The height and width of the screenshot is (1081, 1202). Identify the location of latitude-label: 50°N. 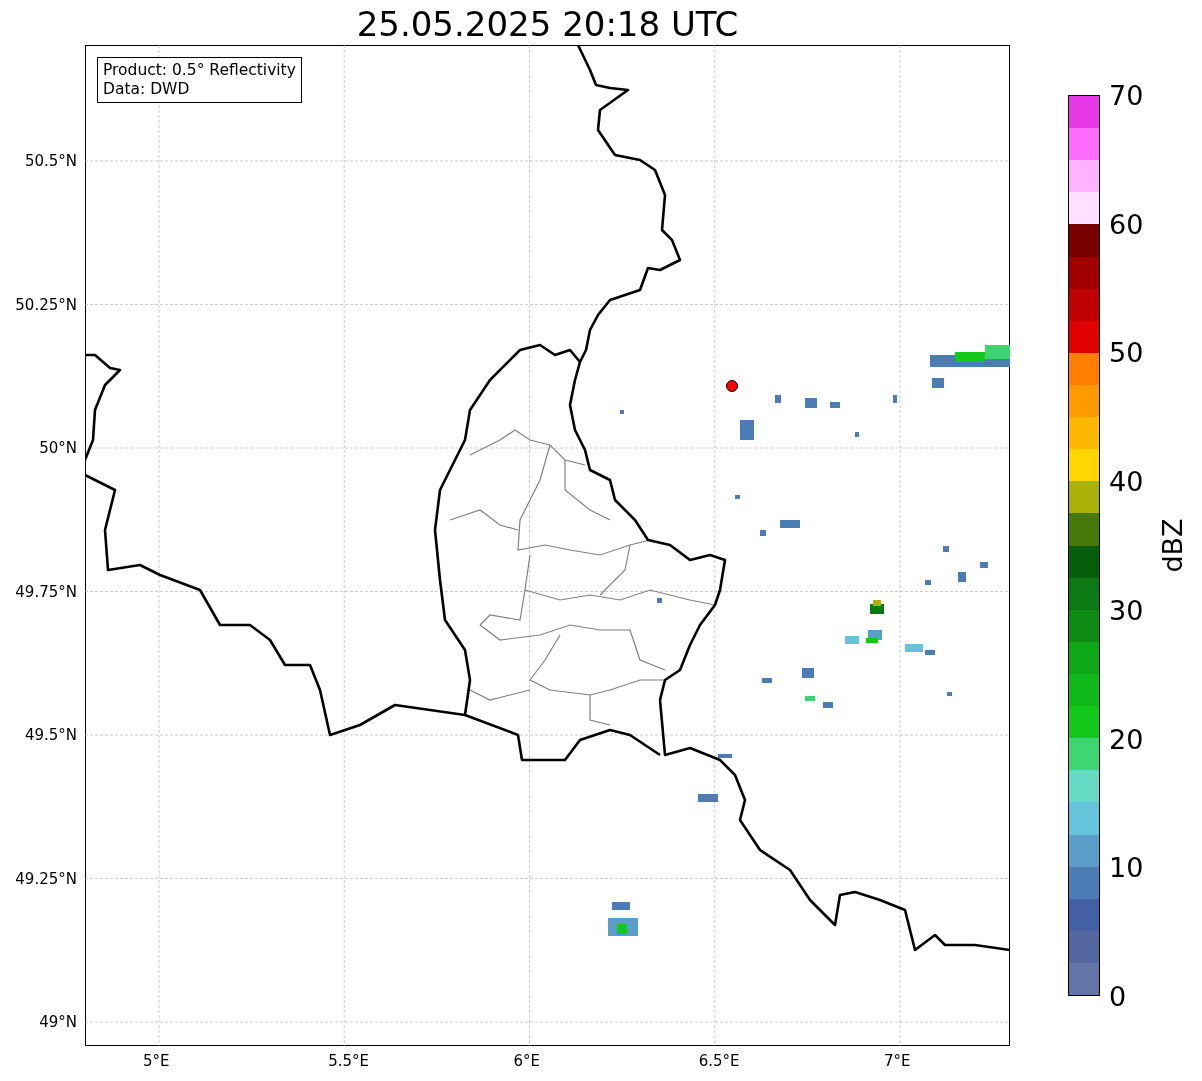
(58, 448).